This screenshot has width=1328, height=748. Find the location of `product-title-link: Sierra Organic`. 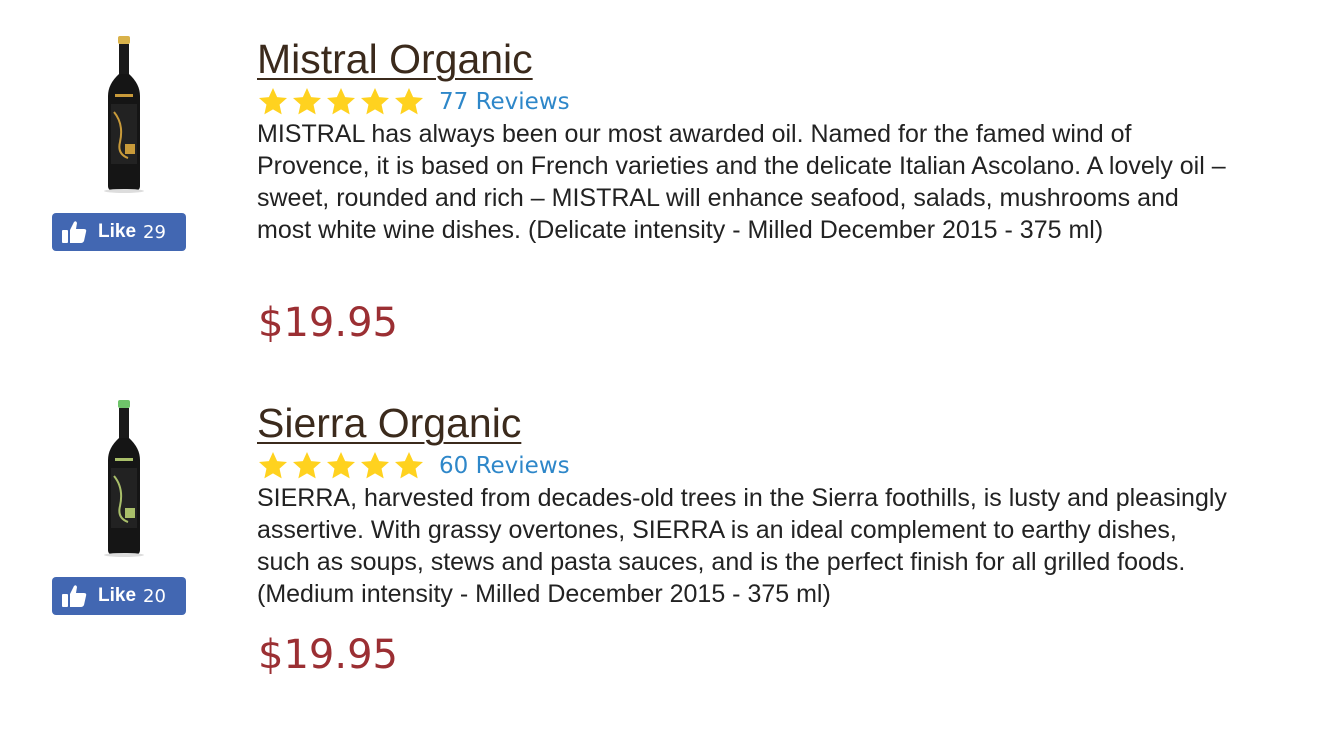

product-title-link: Sierra Organic is located at coordinates (389, 423).